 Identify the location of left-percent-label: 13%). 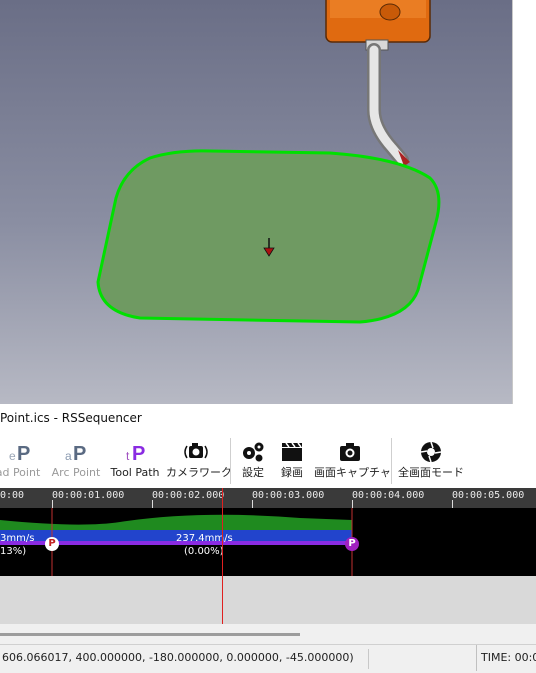
(13, 551).